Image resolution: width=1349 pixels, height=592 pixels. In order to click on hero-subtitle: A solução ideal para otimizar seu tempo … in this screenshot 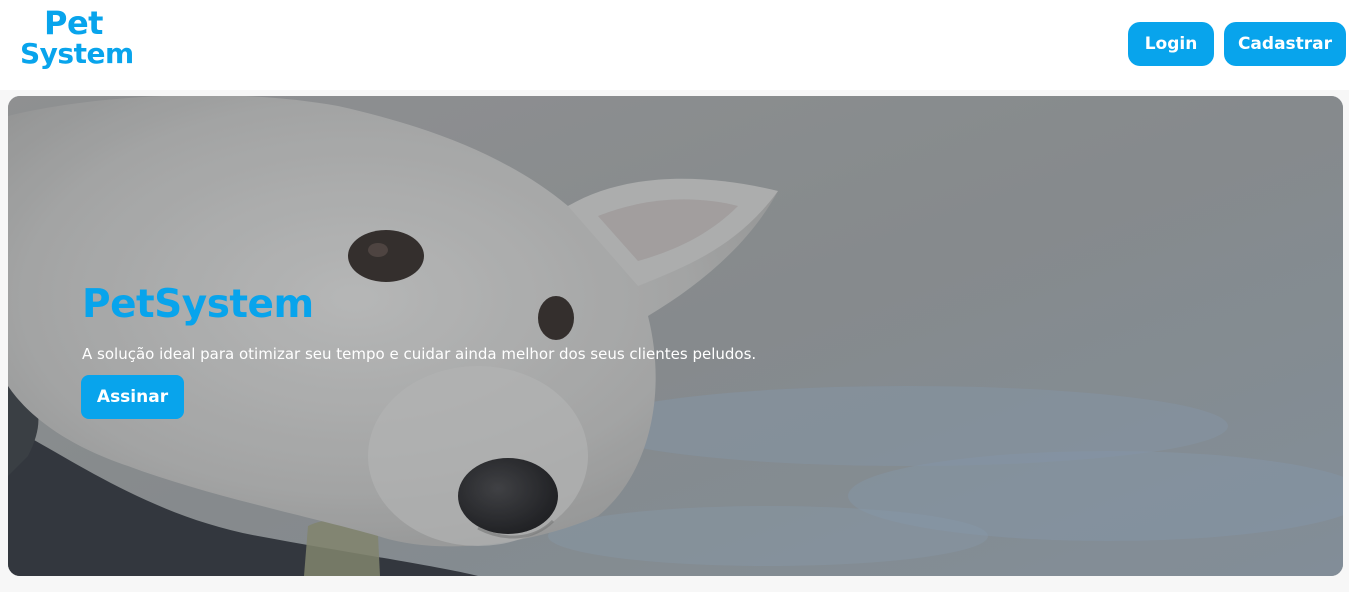, I will do `click(419, 354)`.